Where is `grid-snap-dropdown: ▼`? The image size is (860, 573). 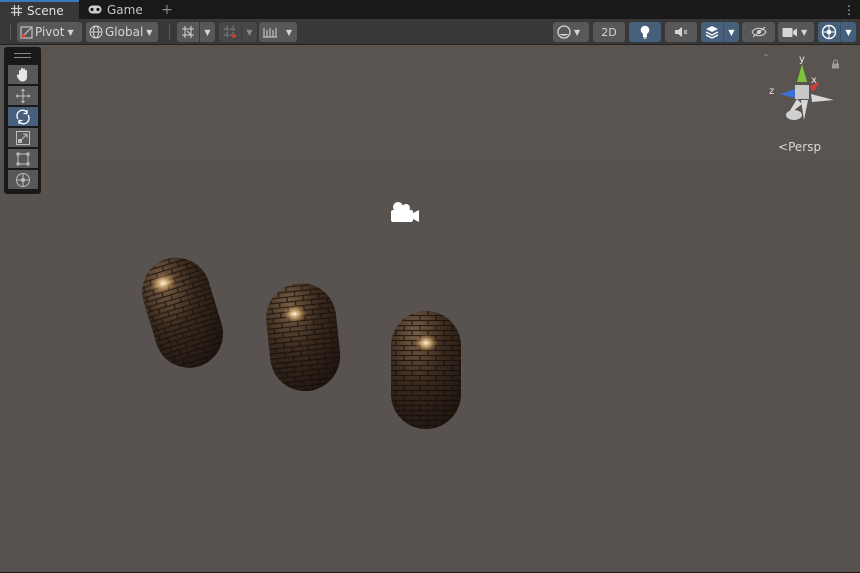
grid-snap-dropdown: ▼ is located at coordinates (196, 32).